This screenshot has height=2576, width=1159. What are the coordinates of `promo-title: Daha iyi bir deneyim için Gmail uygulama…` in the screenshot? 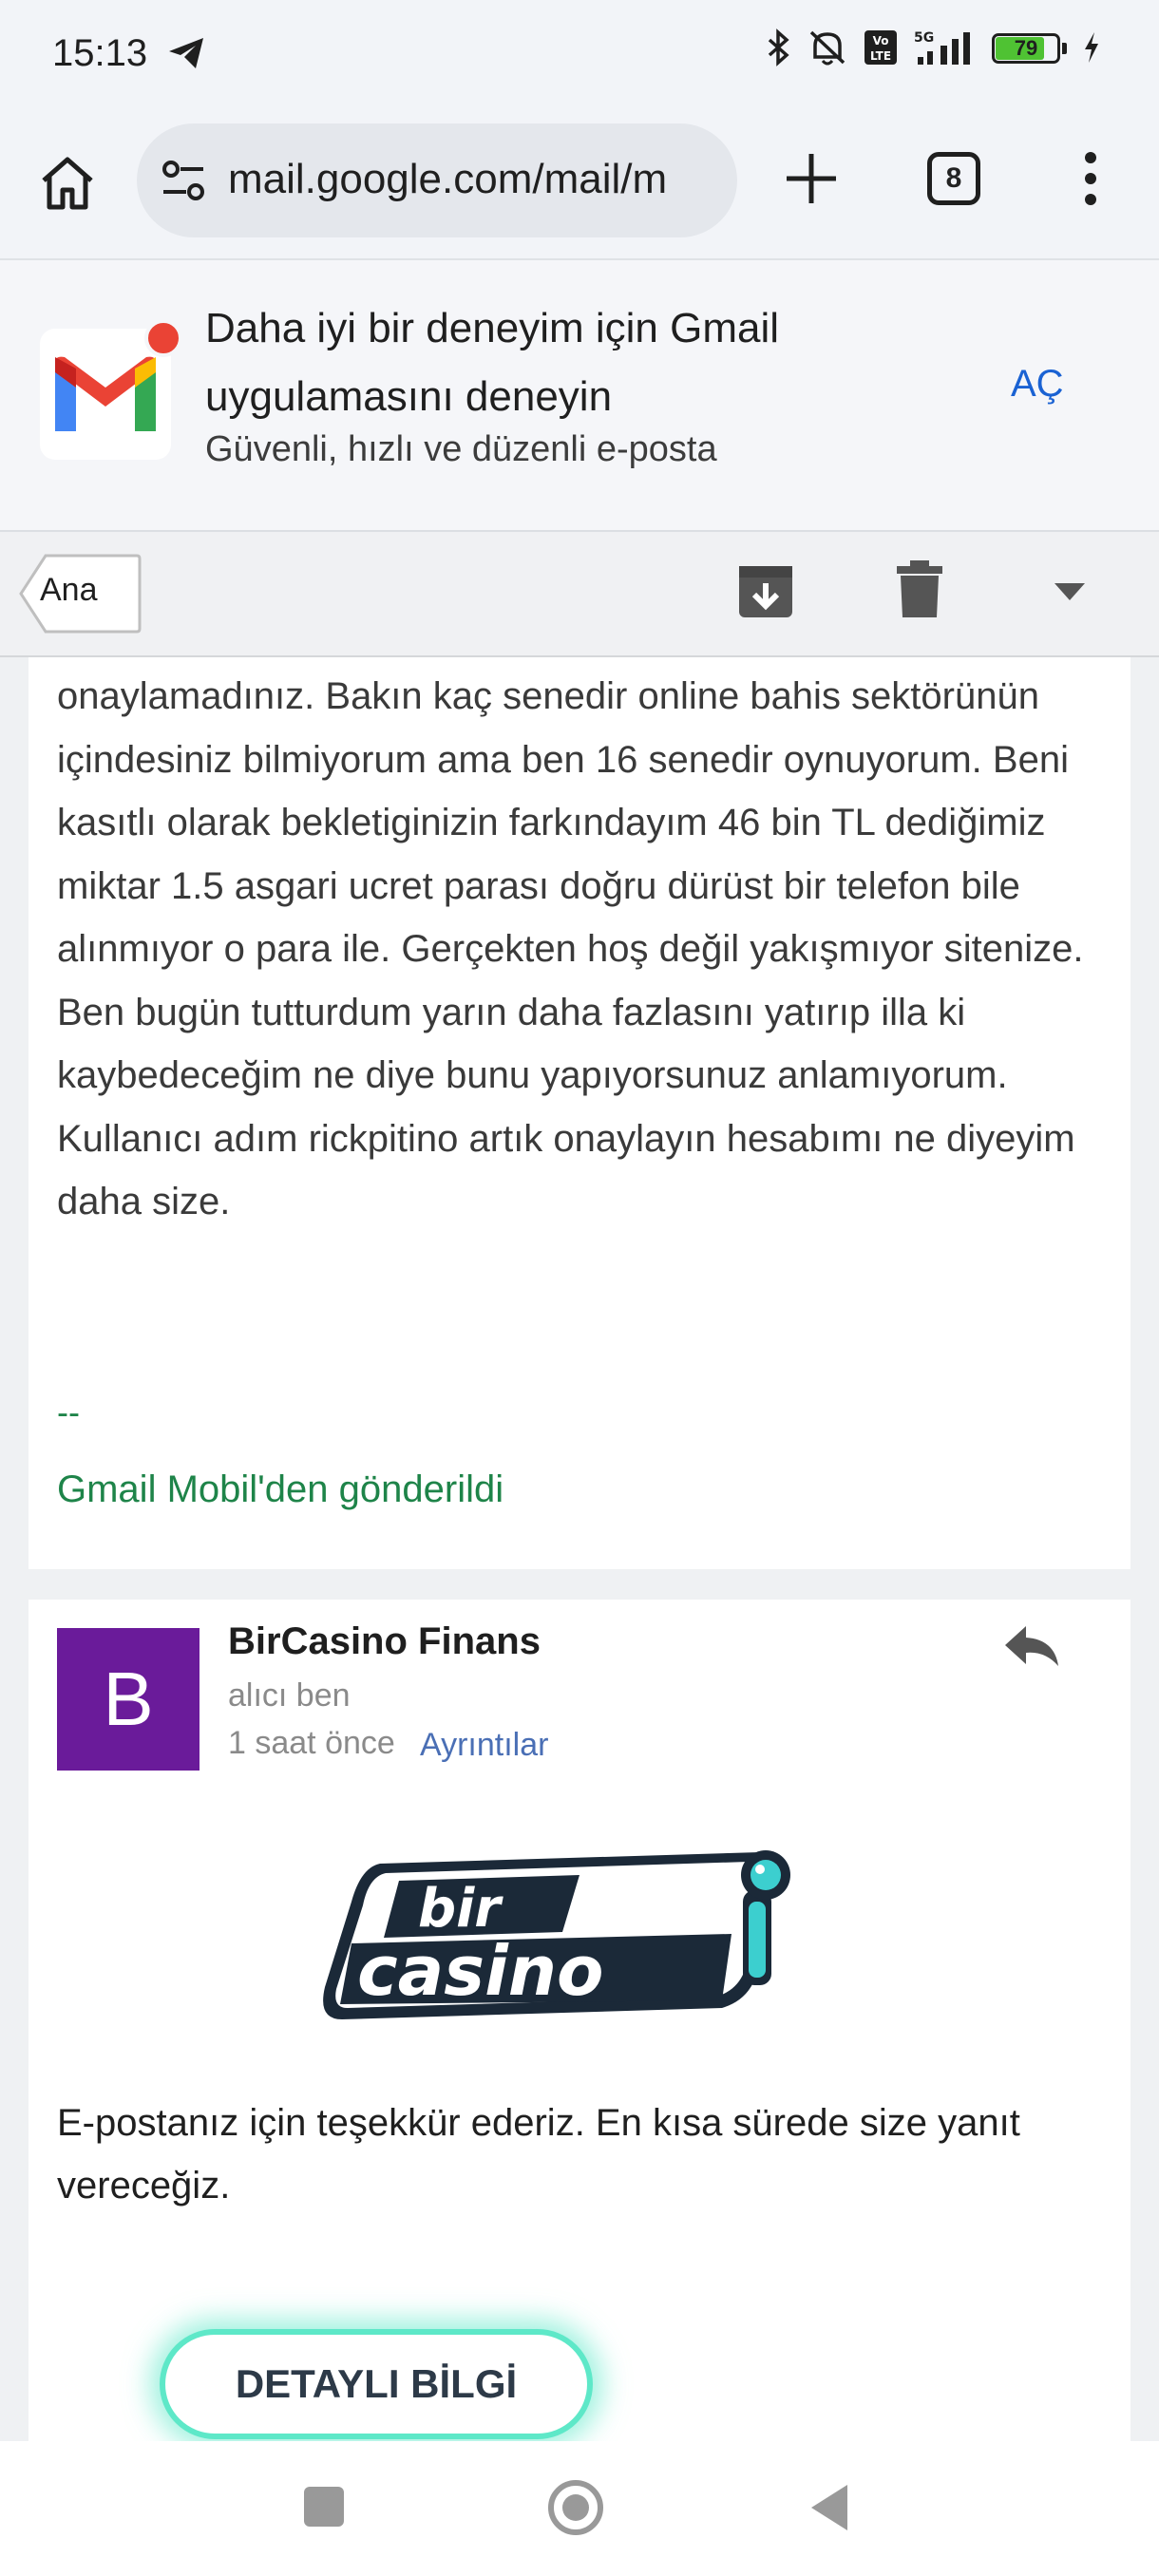 It's located at (492, 362).